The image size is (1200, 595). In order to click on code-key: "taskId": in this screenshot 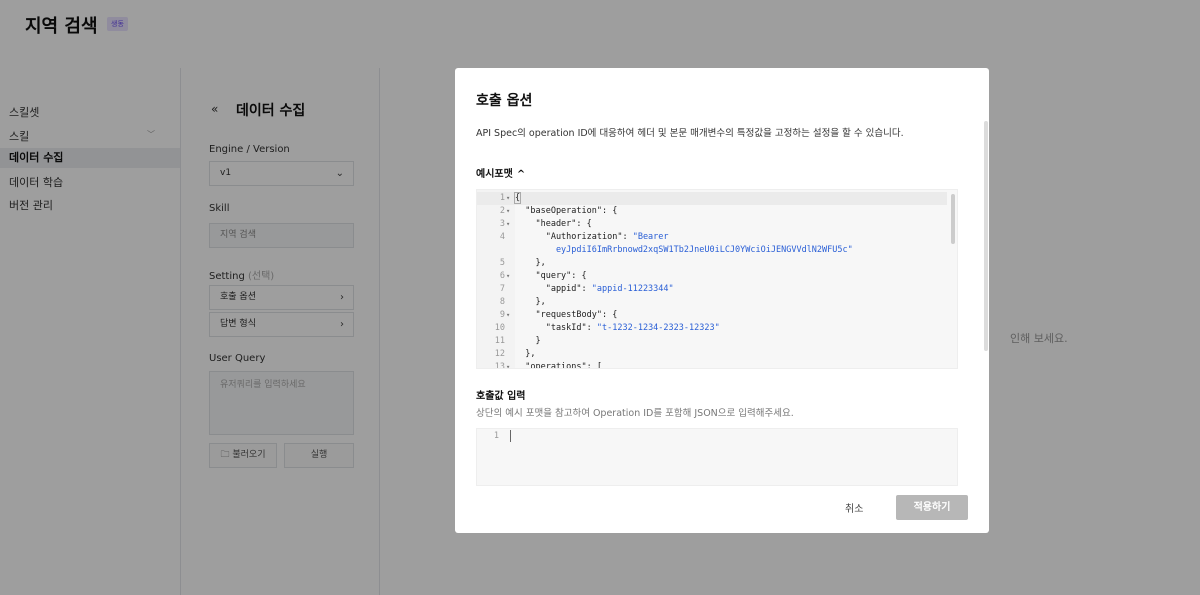, I will do `click(556, 328)`.